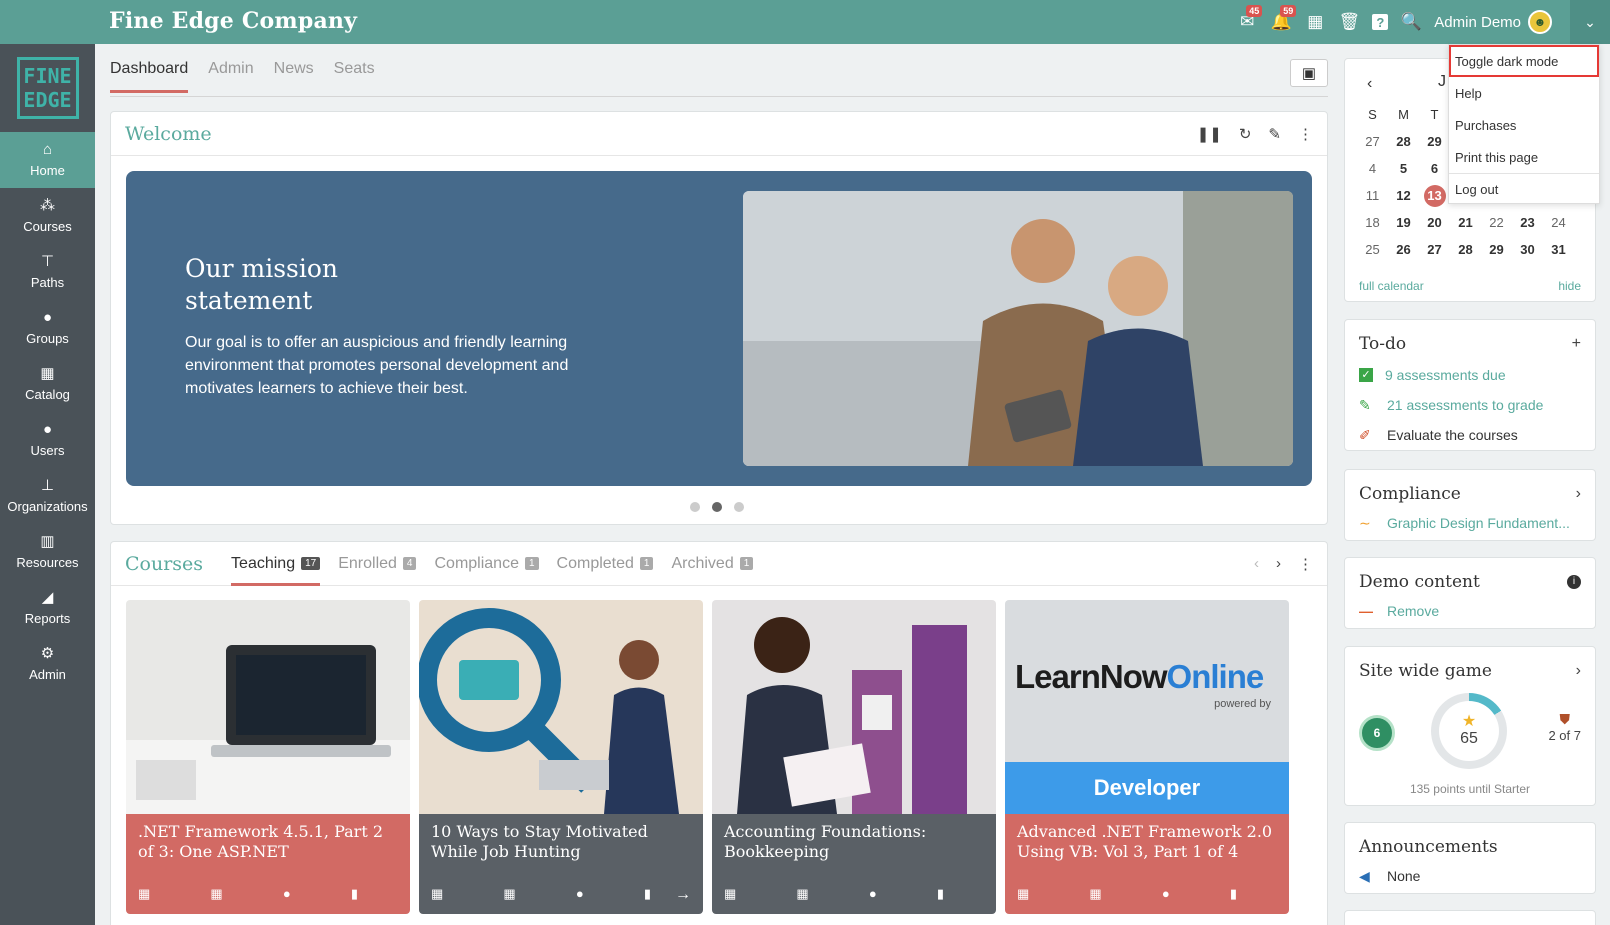 This screenshot has width=1610, height=925. What do you see at coordinates (1403, 168) in the screenshot?
I see `calendar-day: 5` at bounding box center [1403, 168].